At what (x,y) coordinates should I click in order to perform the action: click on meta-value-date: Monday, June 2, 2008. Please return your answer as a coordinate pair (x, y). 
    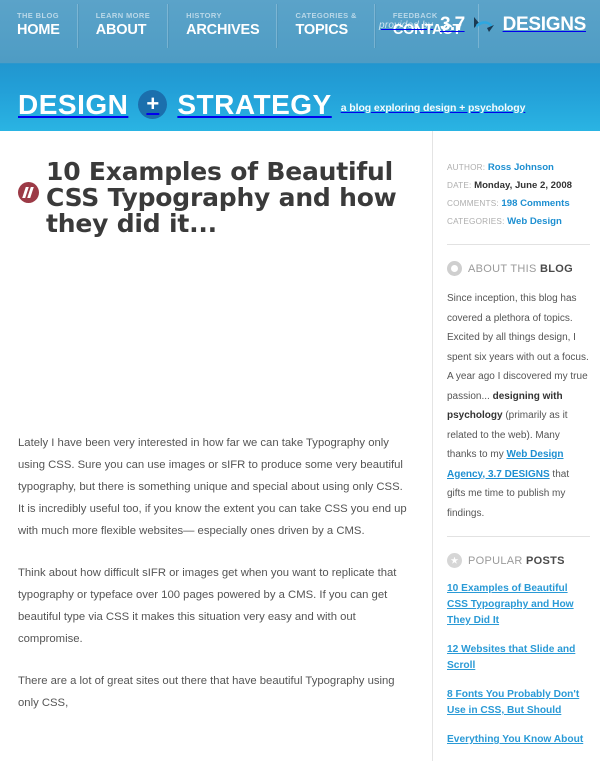
    Looking at the image, I should click on (523, 185).